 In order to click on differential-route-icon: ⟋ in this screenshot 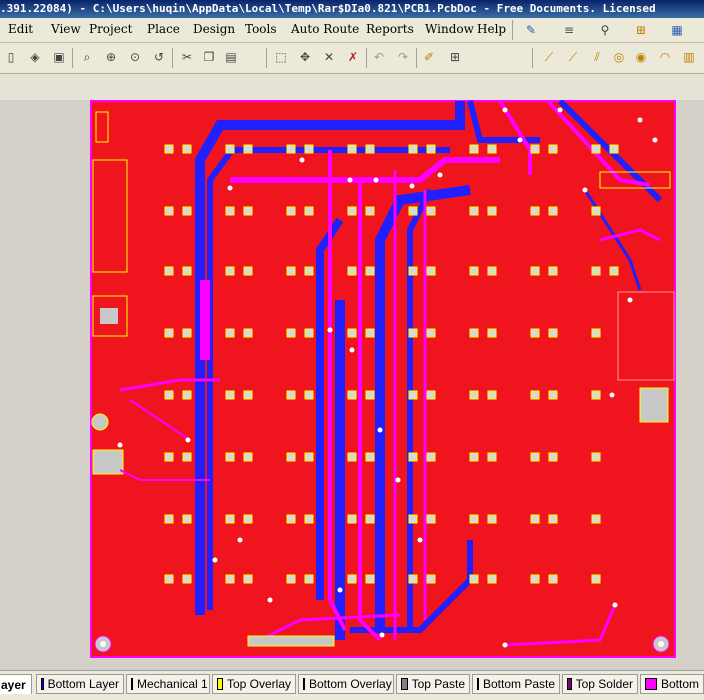, I will do `click(573, 57)`.